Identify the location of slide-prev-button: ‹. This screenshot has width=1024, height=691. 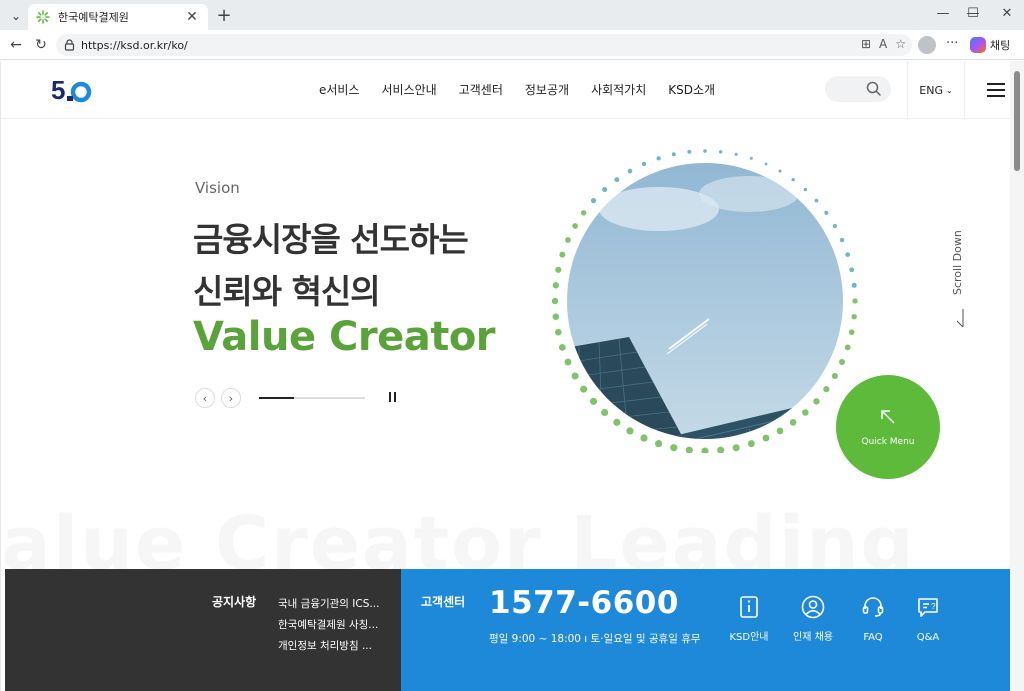
(205, 398).